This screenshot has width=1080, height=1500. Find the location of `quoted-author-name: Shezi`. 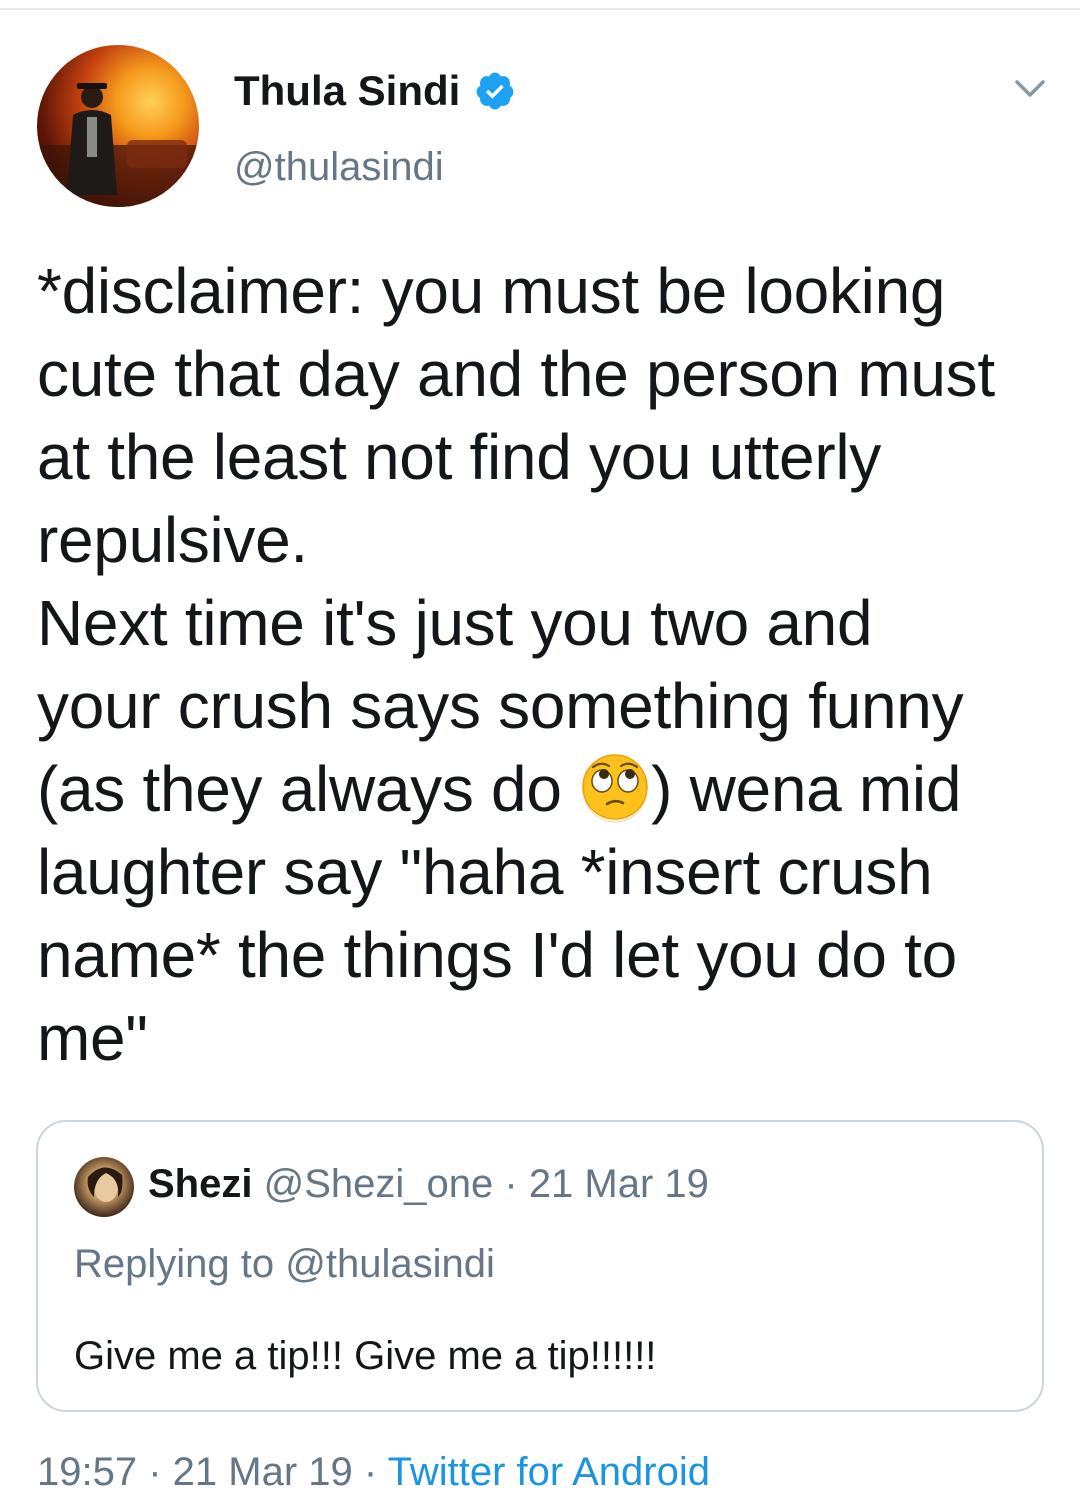

quoted-author-name: Shezi is located at coordinates (200, 1184).